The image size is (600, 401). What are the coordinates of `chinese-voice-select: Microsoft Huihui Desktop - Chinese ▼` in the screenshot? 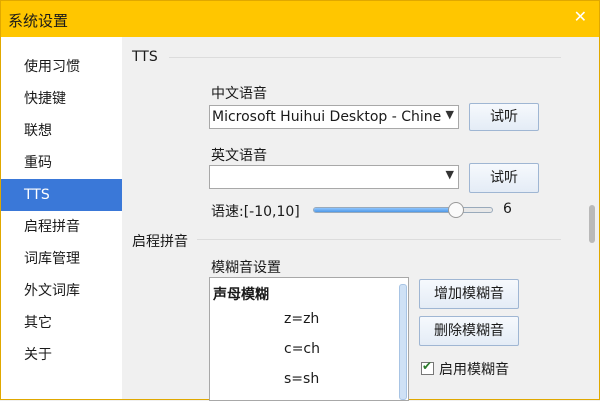 It's located at (334, 117).